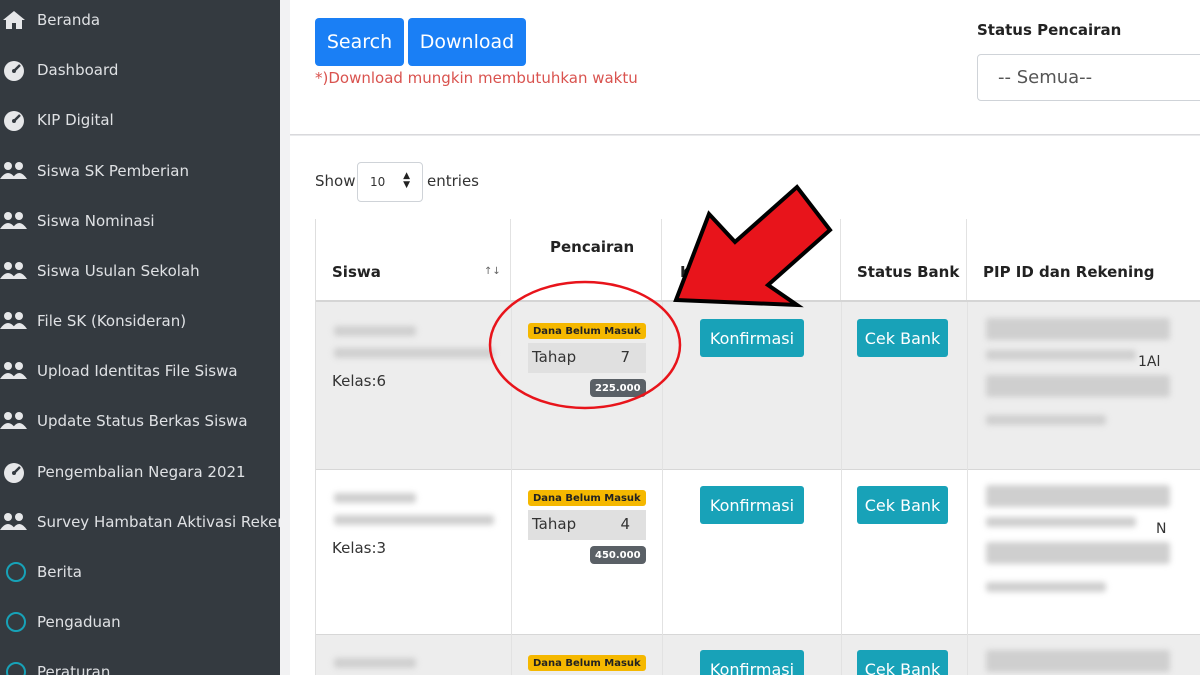 The image size is (1200, 675). I want to click on table-row: Dana Belum Masuk Konfirmasi Cek Bank, so click(758, 654).